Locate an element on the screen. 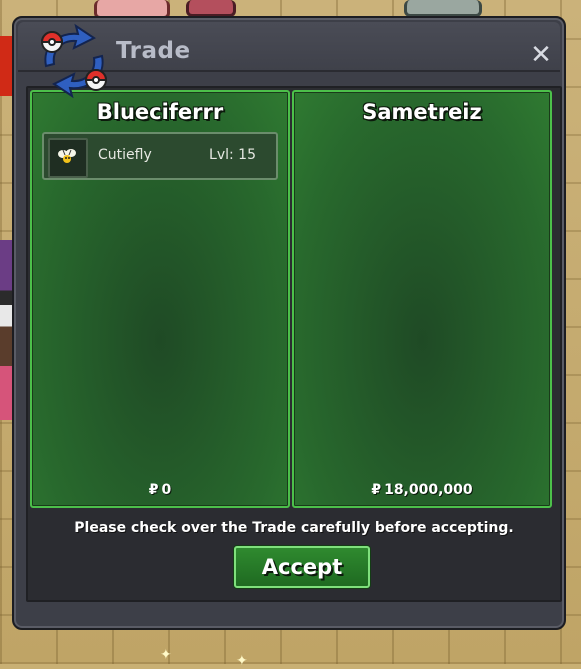  left-money-offer: ₽0 is located at coordinates (160, 490).